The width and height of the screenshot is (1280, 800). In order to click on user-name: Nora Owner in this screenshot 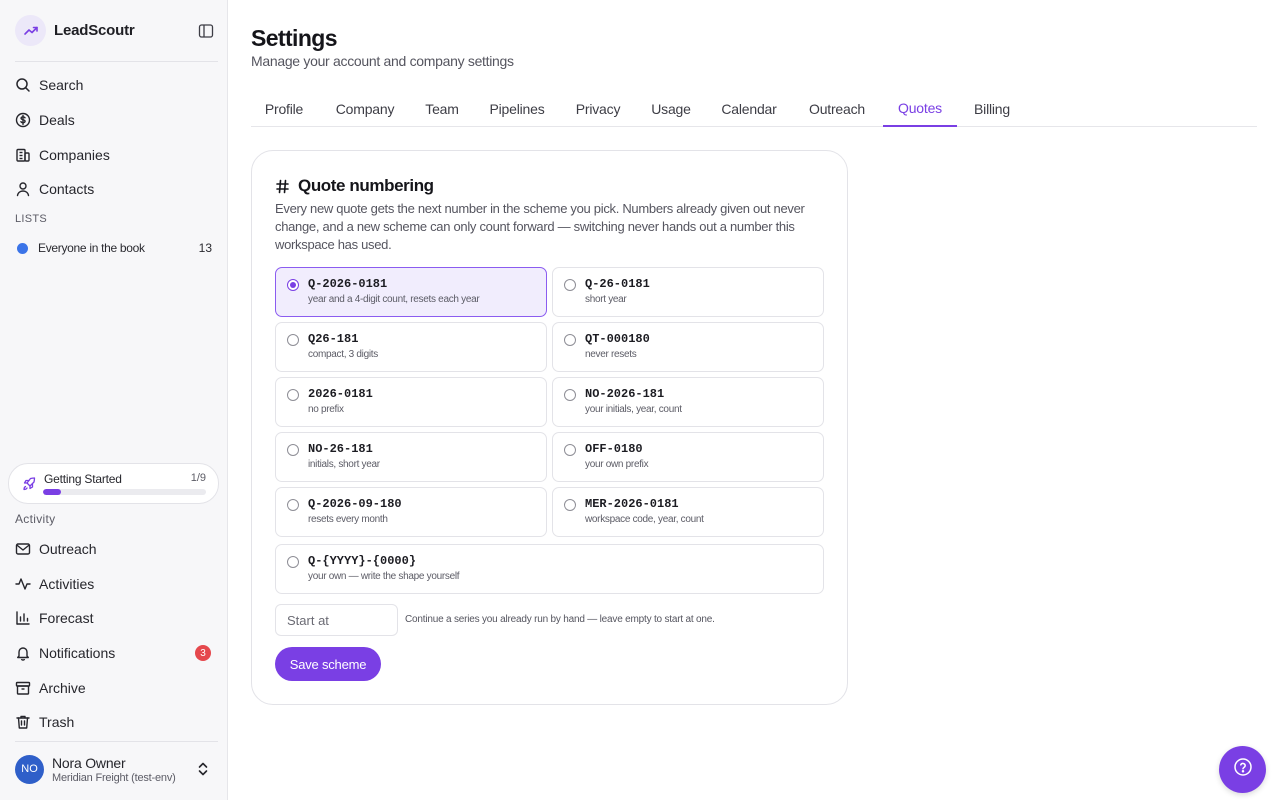, I will do `click(89, 762)`.